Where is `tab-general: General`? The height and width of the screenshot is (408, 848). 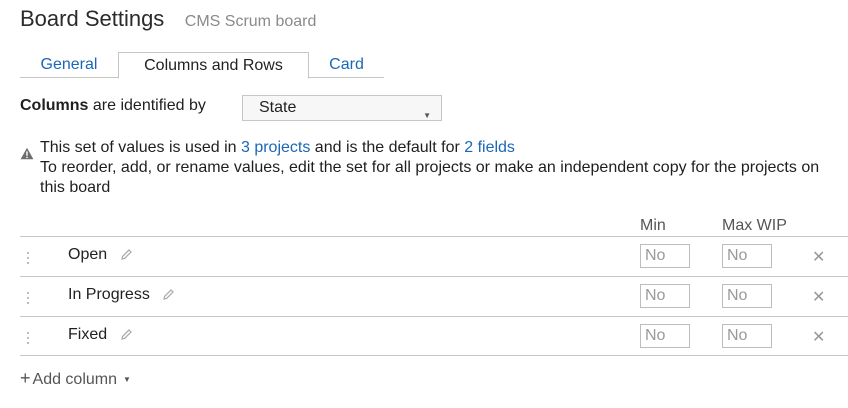 tab-general: General is located at coordinates (69, 65).